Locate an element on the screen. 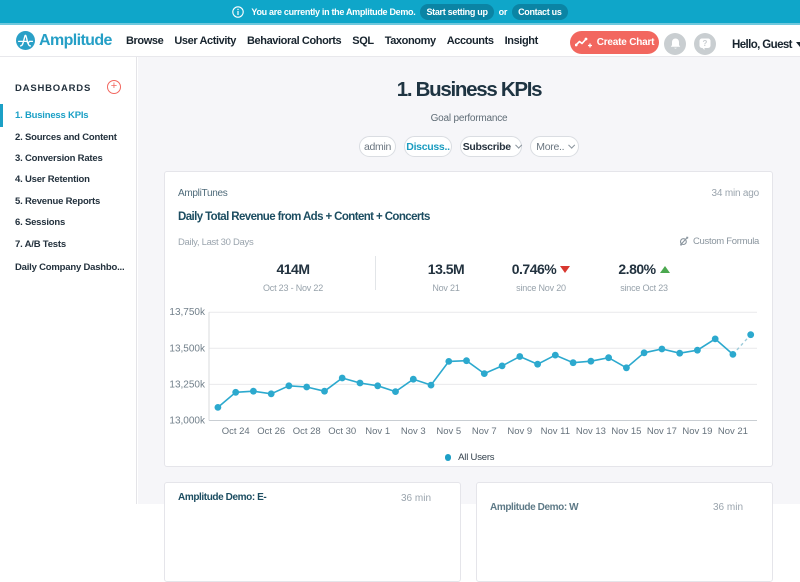  svg-text: Nov 9 is located at coordinates (519, 431).